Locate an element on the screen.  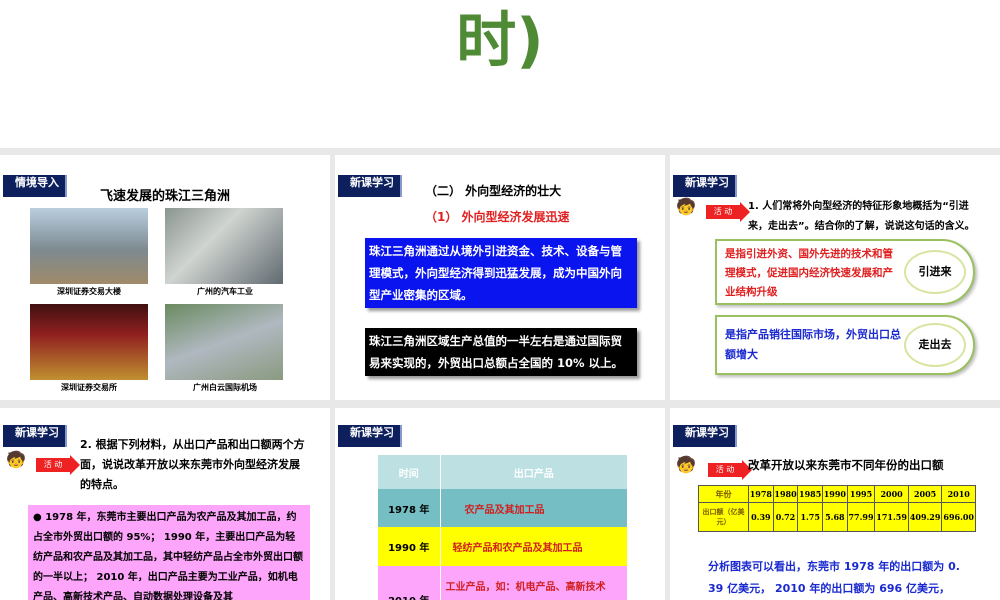
row-label: 年份 is located at coordinates (723, 494).